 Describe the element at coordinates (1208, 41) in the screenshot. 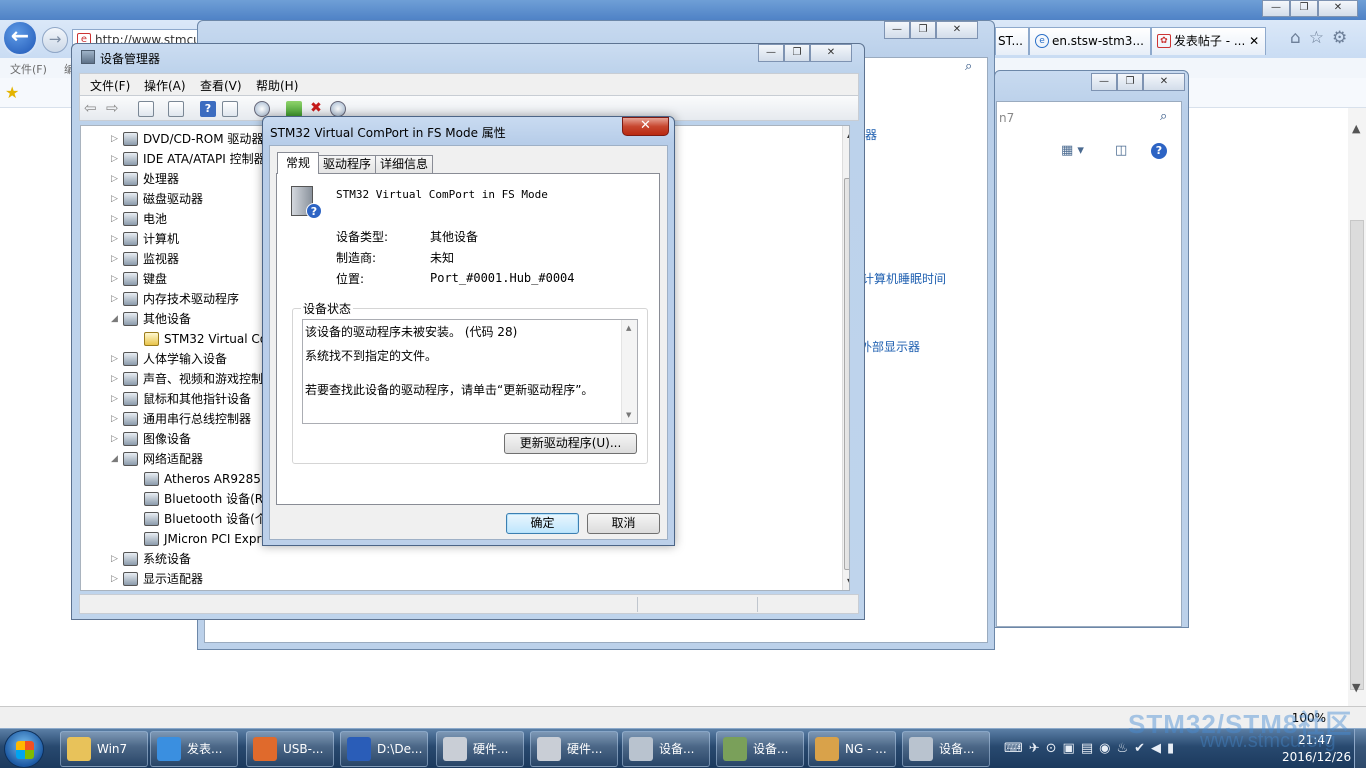

I see `browser-tab-3: ✿ 发表帖子 - ... ✕` at that location.